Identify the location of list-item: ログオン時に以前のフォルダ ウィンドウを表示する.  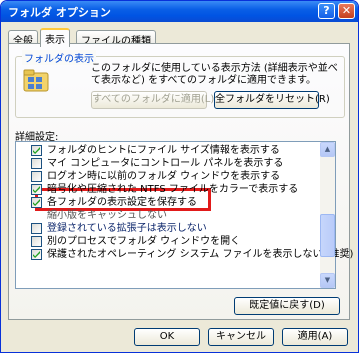
(163, 176).